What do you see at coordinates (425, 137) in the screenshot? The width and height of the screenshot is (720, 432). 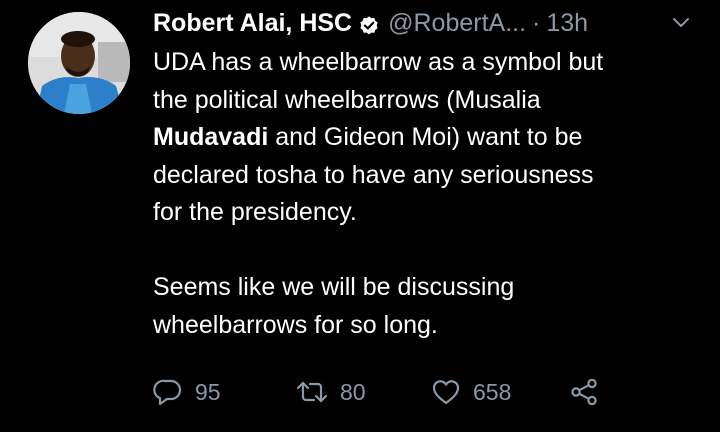 I see `tweet-line-rest: and Gideon Moi) want to be` at bounding box center [425, 137].